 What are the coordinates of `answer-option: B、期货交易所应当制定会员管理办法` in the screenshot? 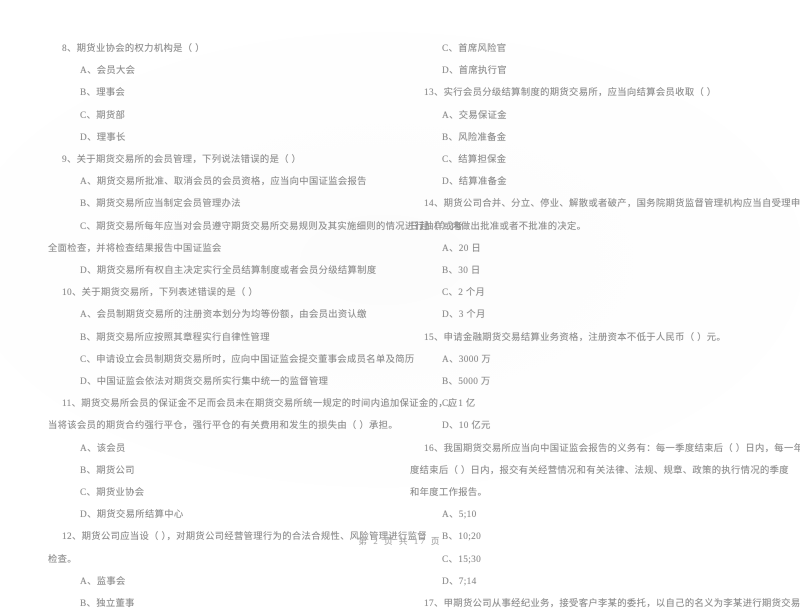 It's located at (160, 204).